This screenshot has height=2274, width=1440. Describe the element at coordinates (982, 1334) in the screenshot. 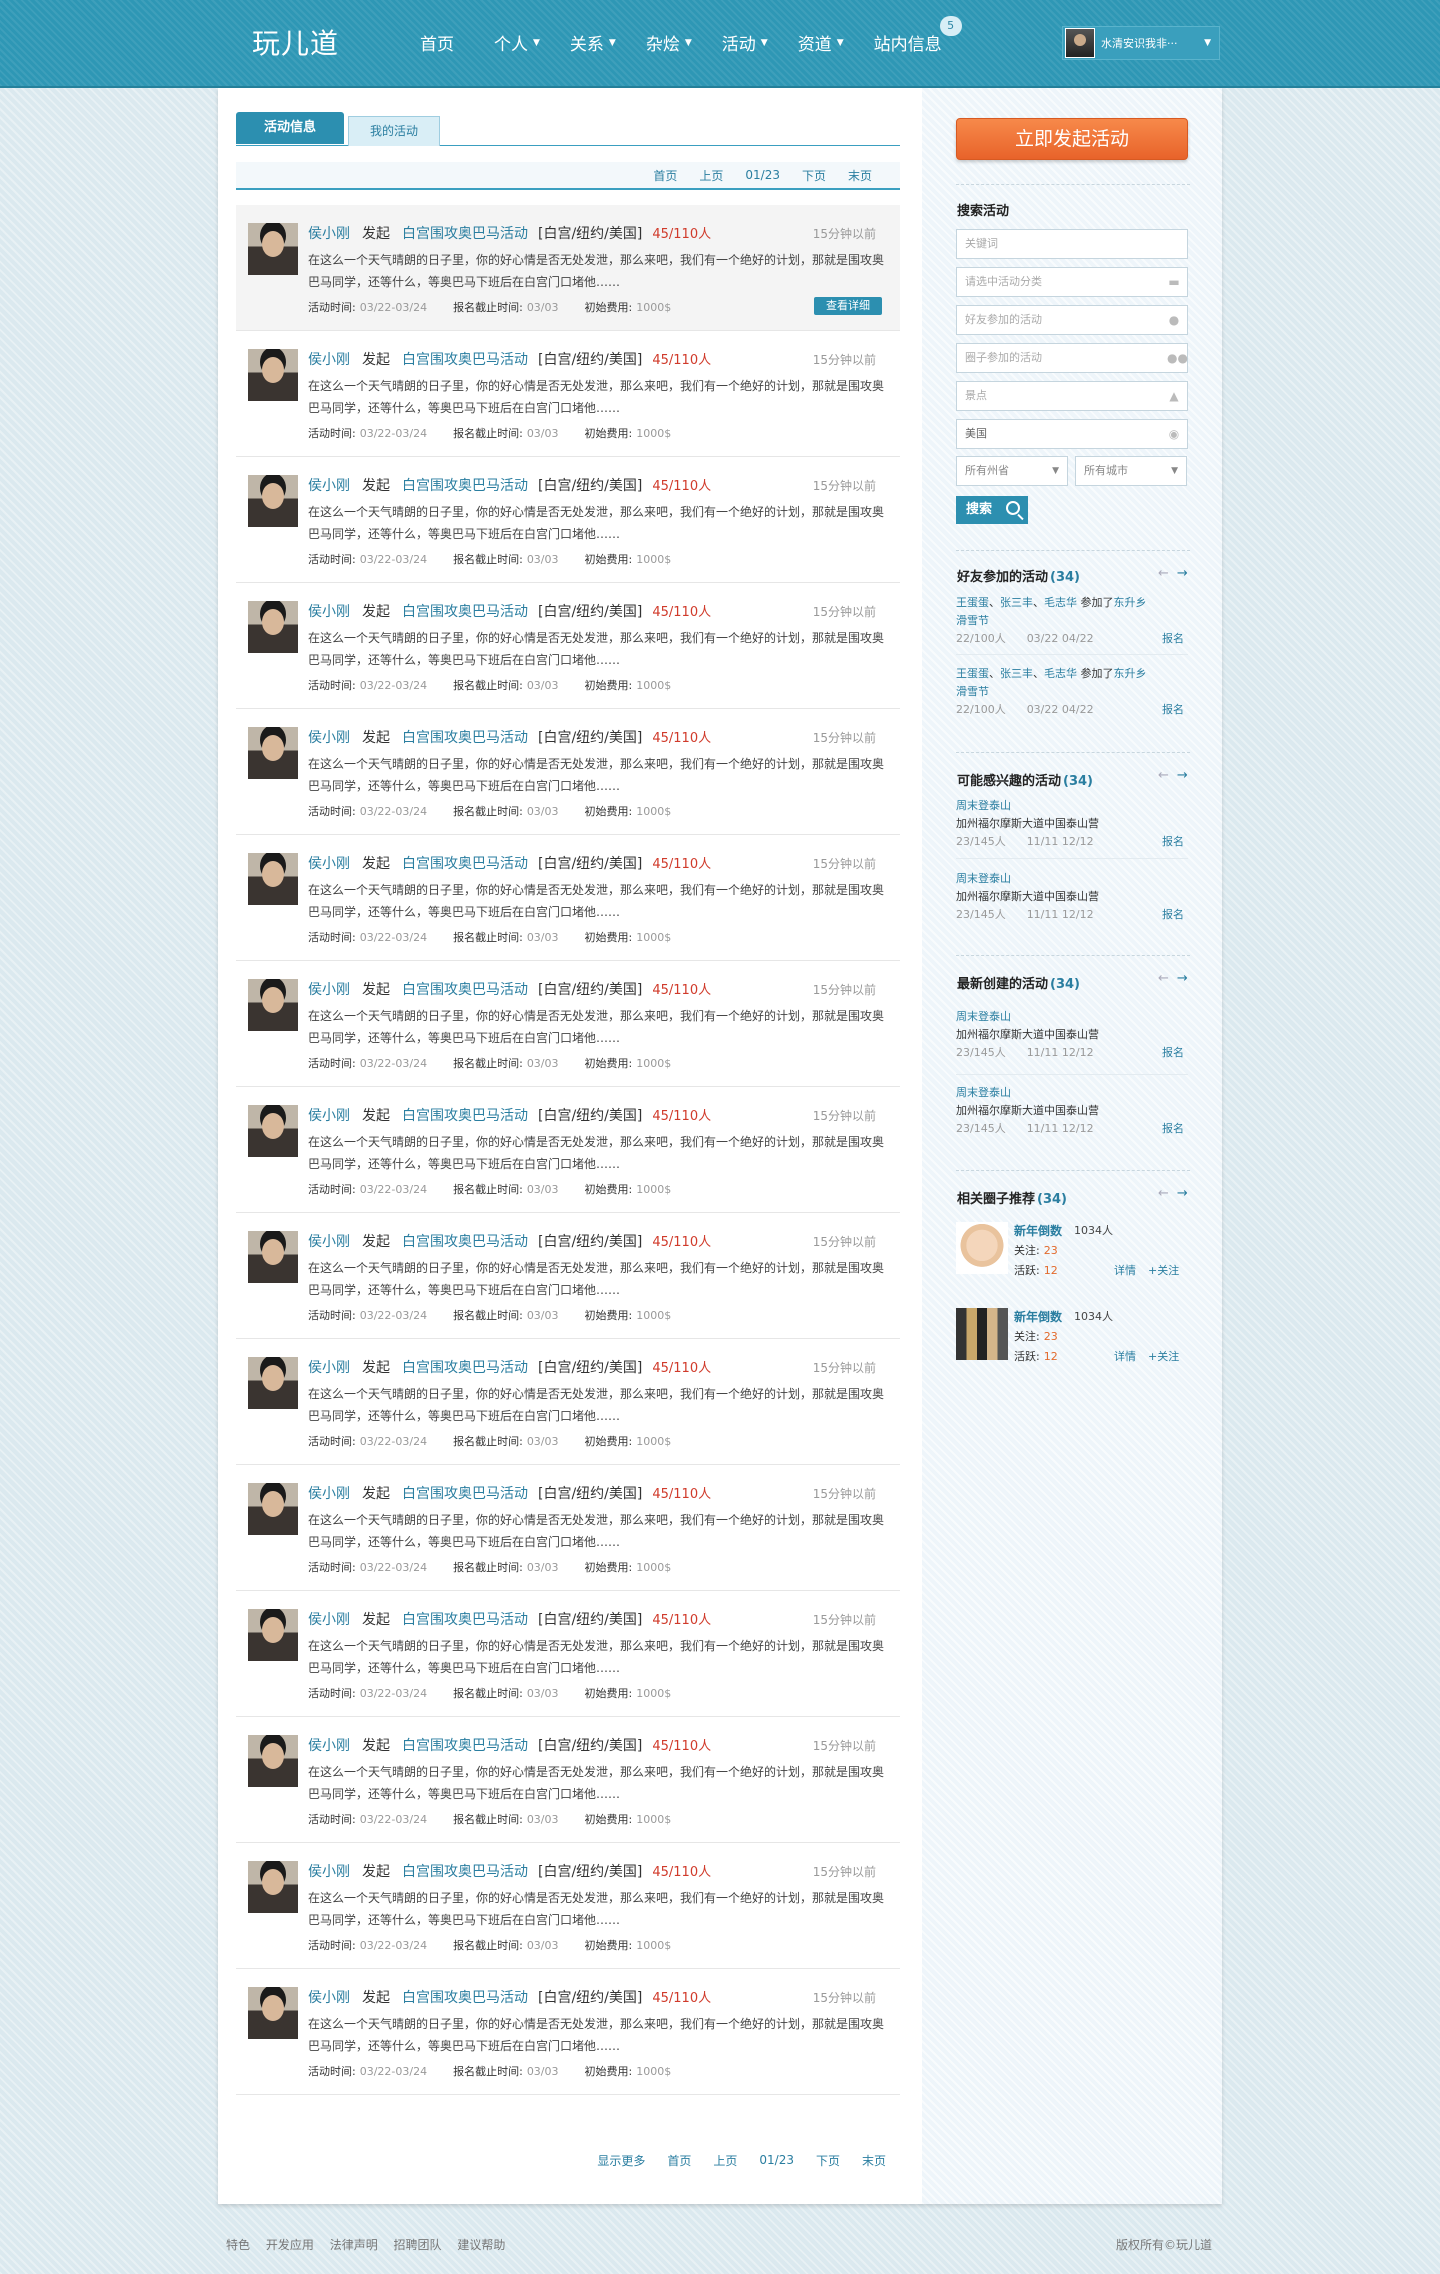

I see `circle-image` at that location.